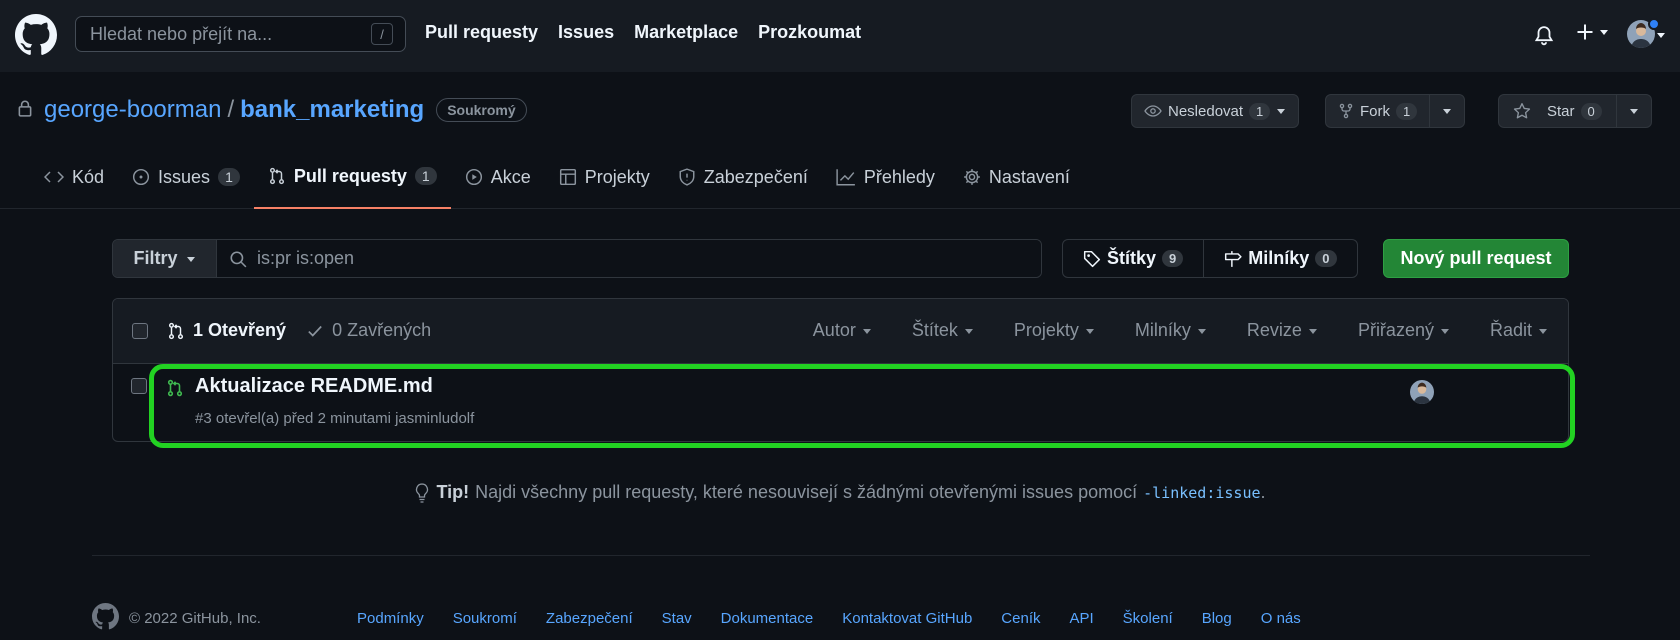 The image size is (1680, 640). I want to click on star-button: Star 0, so click(1557, 111).